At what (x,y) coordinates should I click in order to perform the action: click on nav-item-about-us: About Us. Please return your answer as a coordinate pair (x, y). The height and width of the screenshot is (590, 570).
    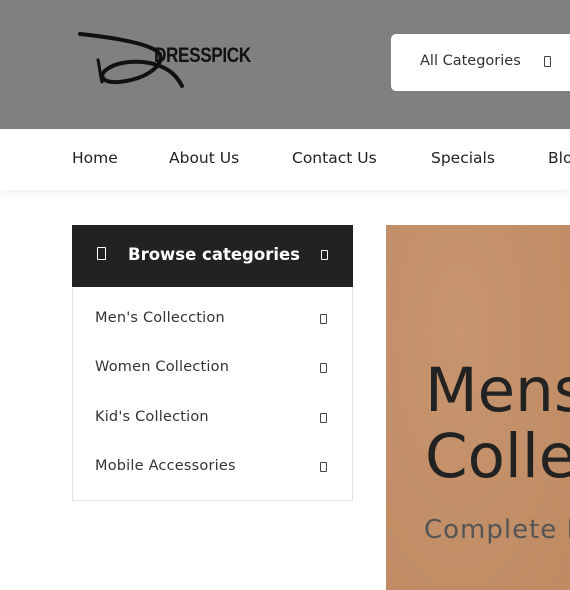
    Looking at the image, I should click on (204, 158).